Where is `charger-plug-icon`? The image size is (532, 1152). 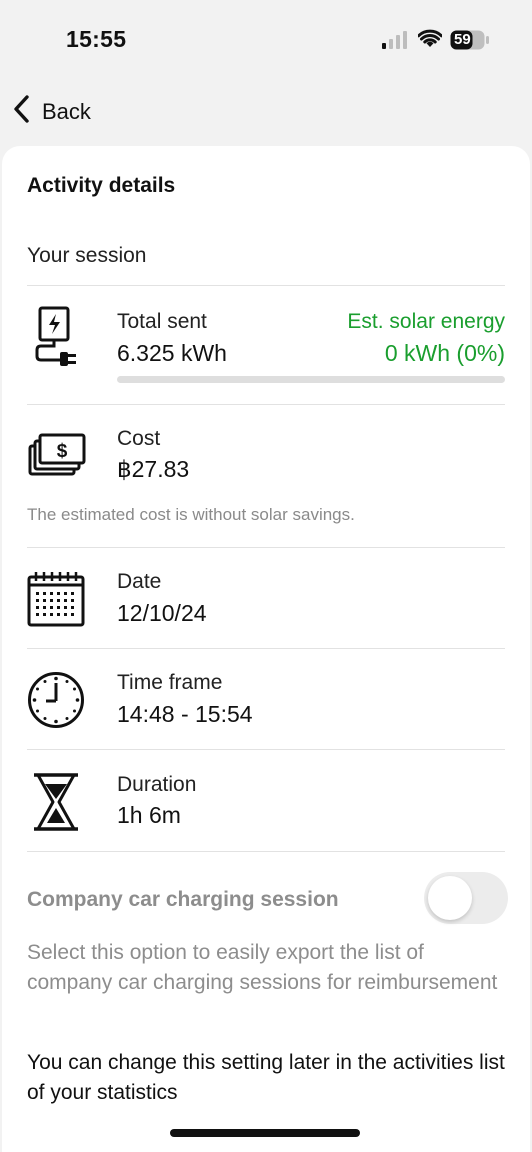
charger-plug-icon is located at coordinates (55, 339).